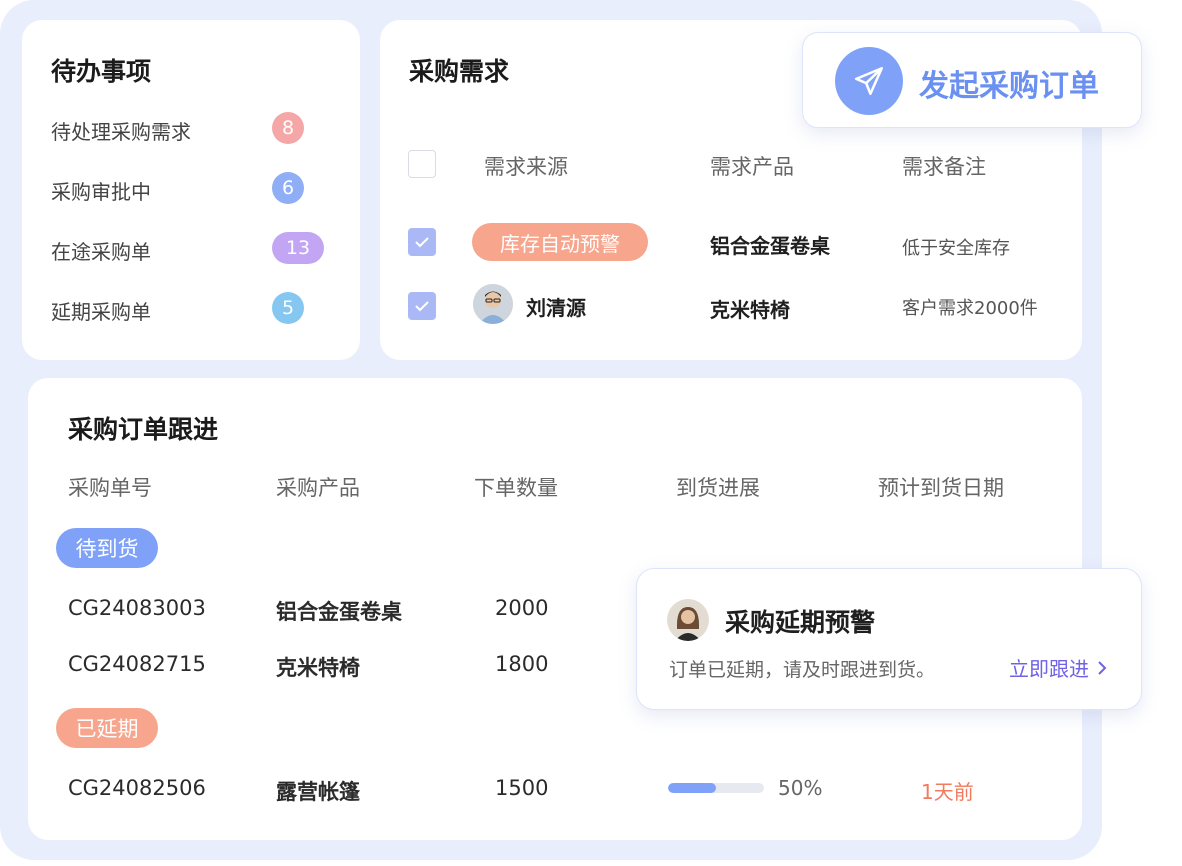  What do you see at coordinates (422, 164) in the screenshot?
I see `select-all-checkbox` at bounding box center [422, 164].